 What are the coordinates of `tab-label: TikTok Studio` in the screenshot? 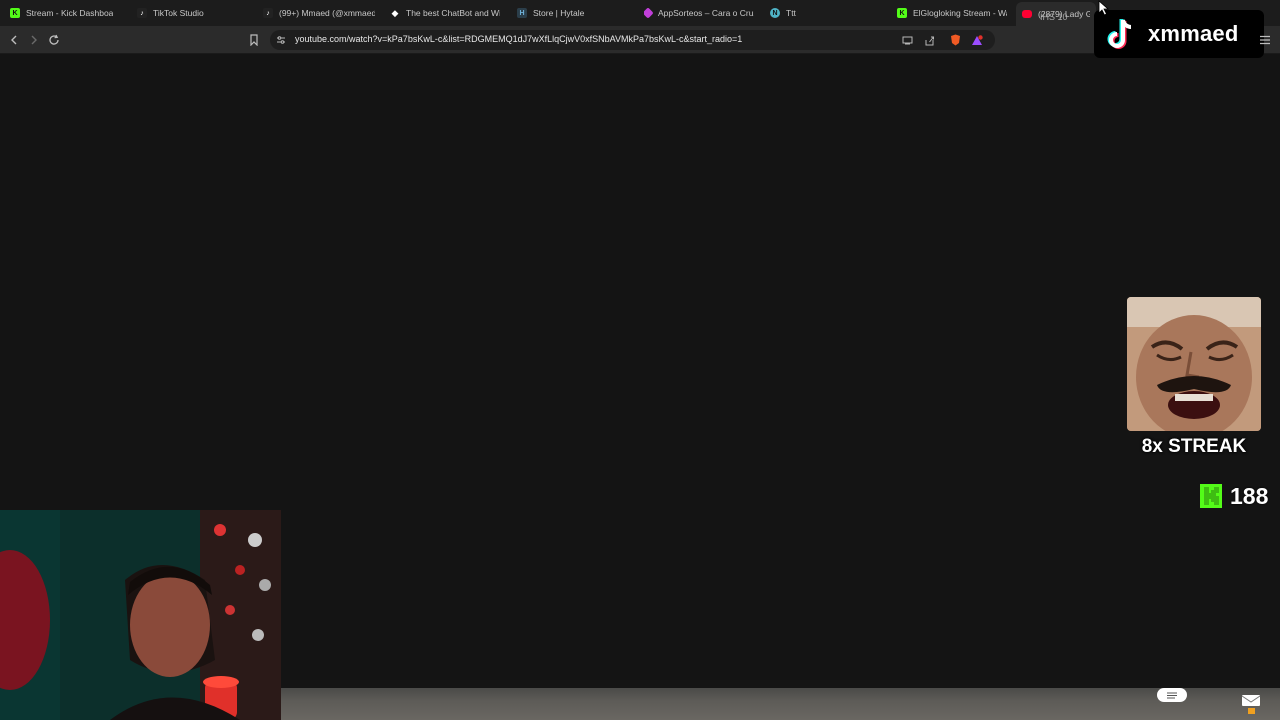 It's located at (178, 13).